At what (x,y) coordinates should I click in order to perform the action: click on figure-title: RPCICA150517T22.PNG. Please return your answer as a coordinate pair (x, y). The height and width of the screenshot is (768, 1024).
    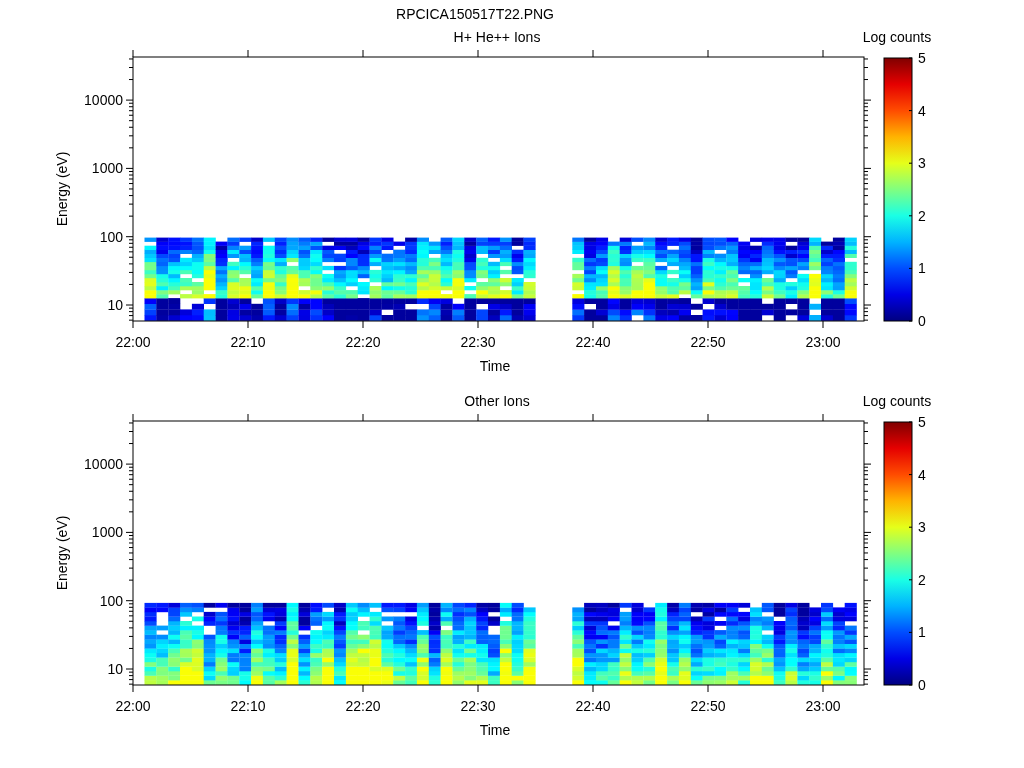
    Looking at the image, I should click on (475, 14).